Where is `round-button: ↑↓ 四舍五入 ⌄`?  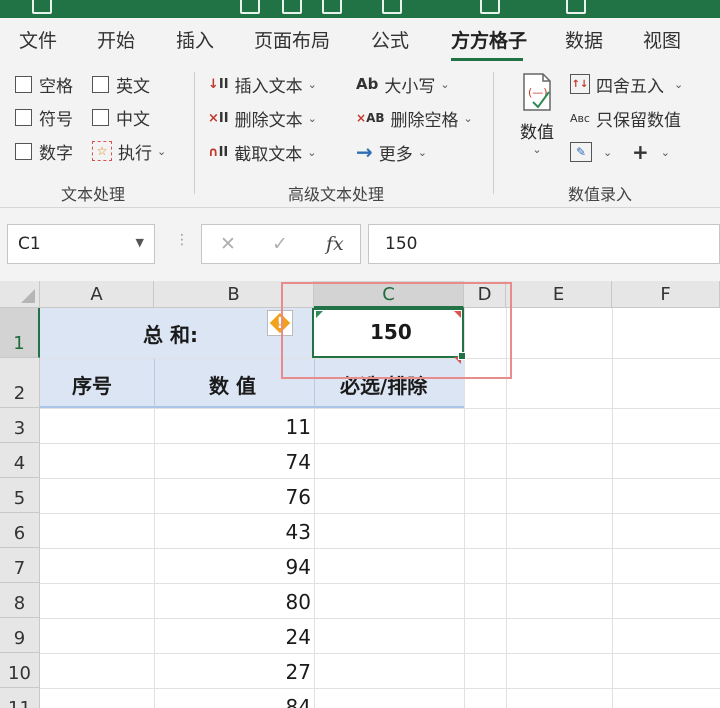 round-button: ↑↓ 四舍五入 ⌄ is located at coordinates (626, 84).